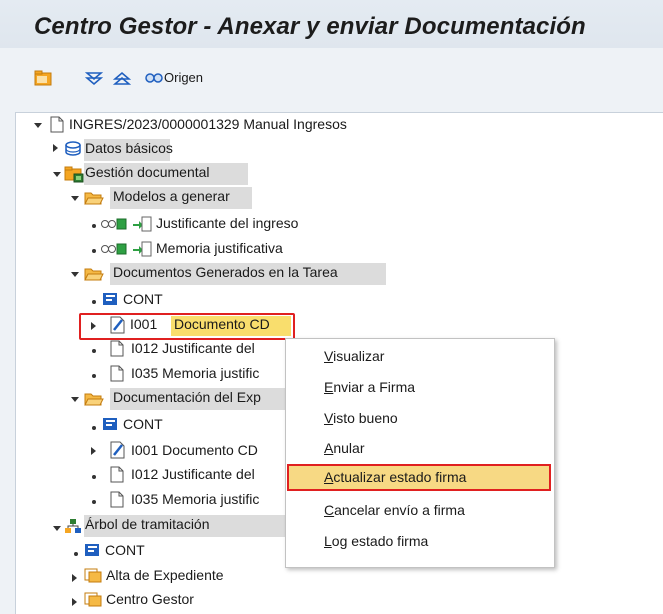  What do you see at coordinates (165, 575) in the screenshot?
I see `tree-item-alta: Alta de Expediente` at bounding box center [165, 575].